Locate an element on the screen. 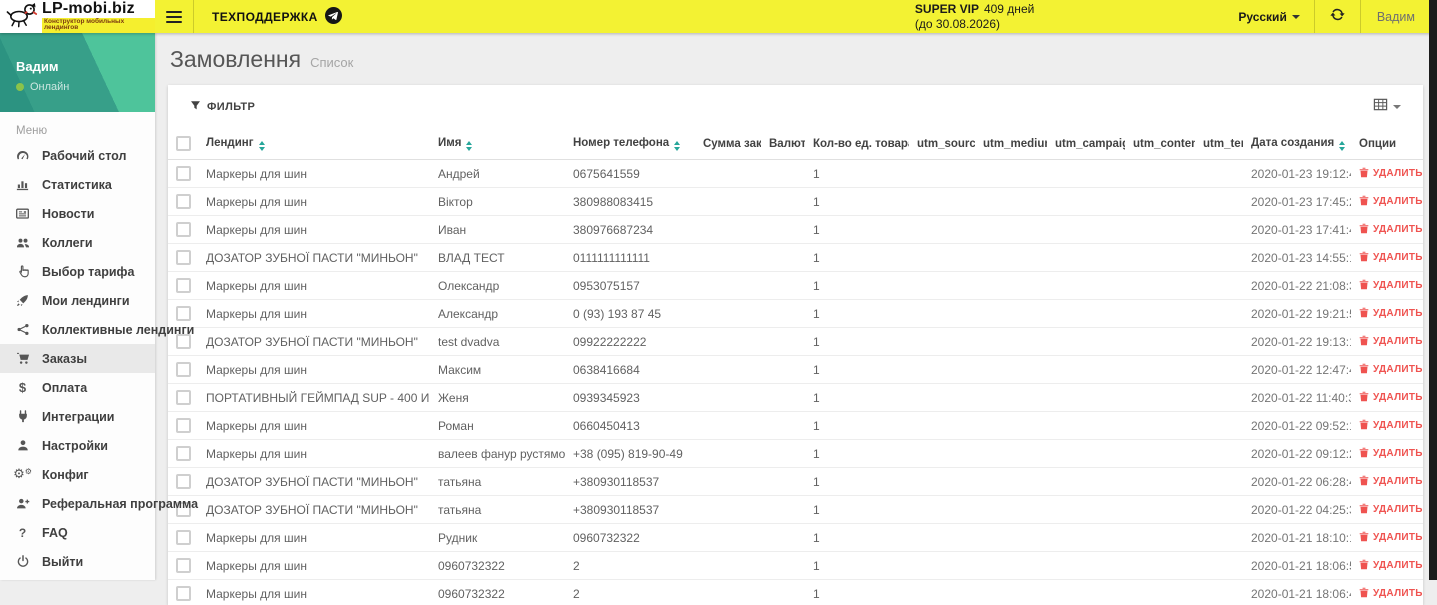  columns-settings-button is located at coordinates (1387, 107).